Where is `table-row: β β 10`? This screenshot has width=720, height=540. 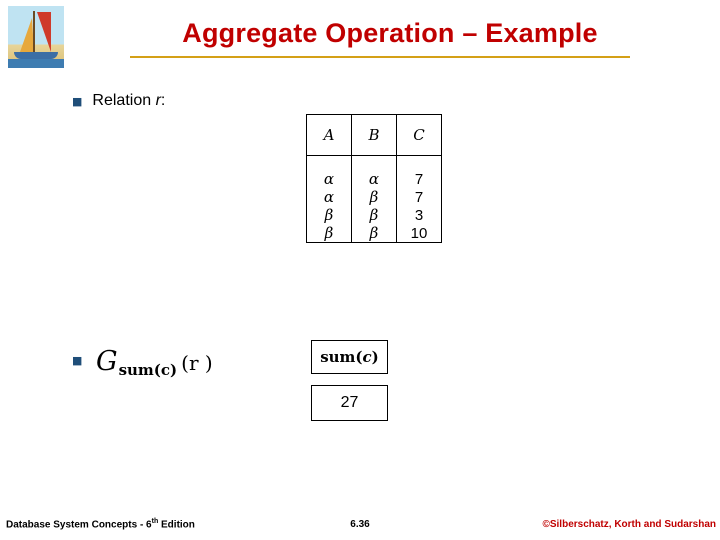 table-row: β β 10 is located at coordinates (374, 233).